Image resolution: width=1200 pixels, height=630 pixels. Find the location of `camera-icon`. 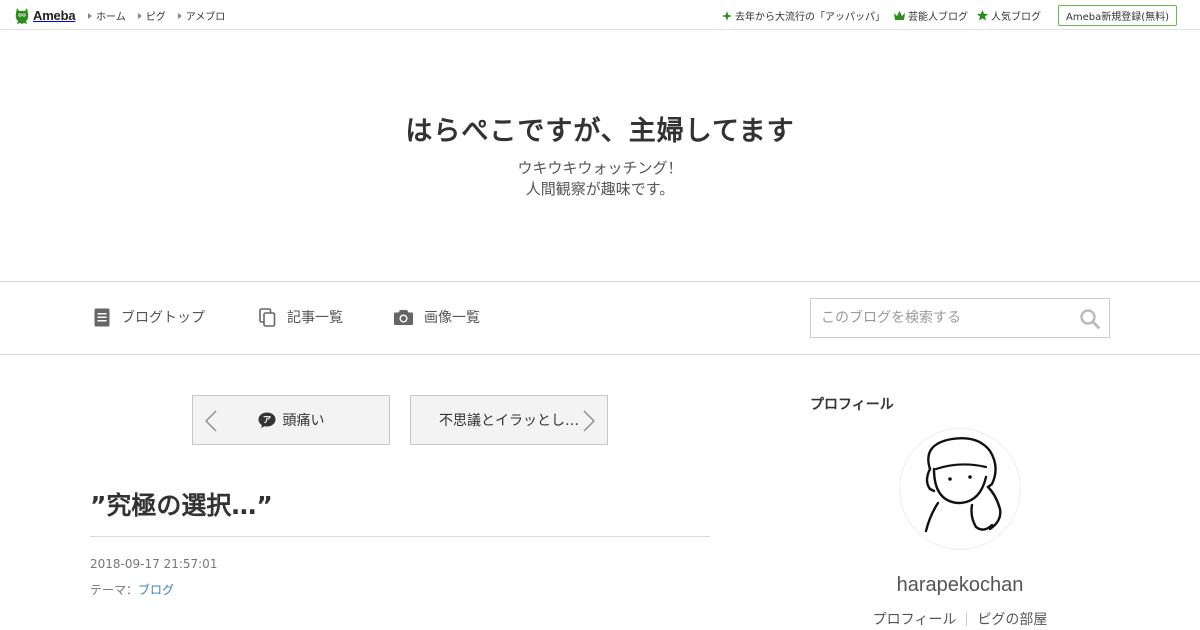

camera-icon is located at coordinates (403, 317).